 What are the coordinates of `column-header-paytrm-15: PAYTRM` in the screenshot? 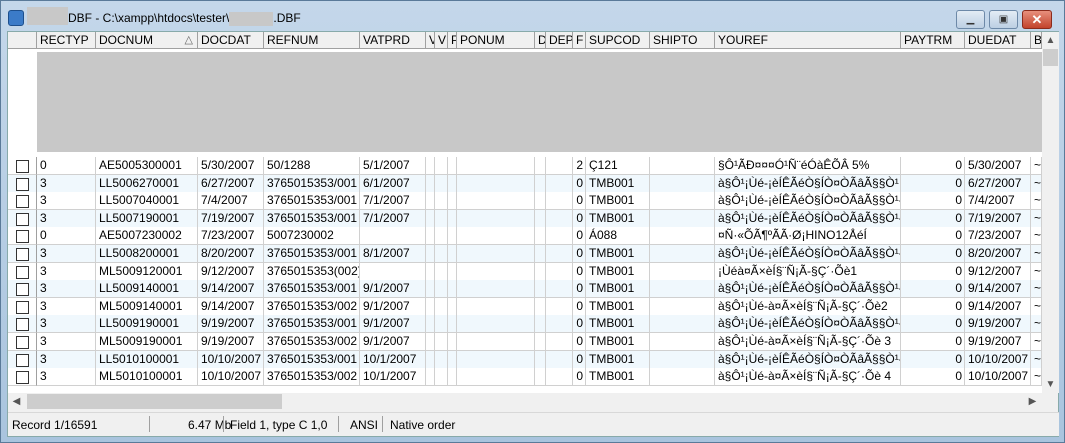 It's located at (933, 40).